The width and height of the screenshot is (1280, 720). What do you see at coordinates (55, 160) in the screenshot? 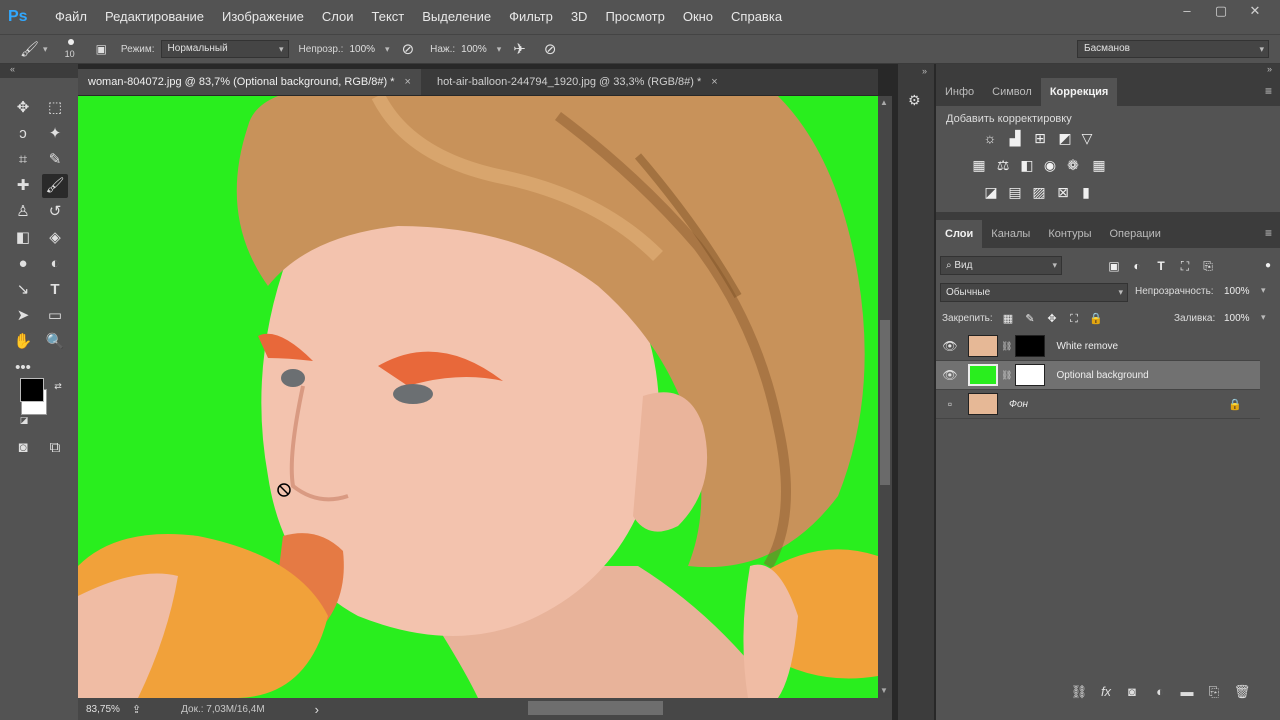
I see `eyedropper-tool-icon: ✎` at bounding box center [55, 160].